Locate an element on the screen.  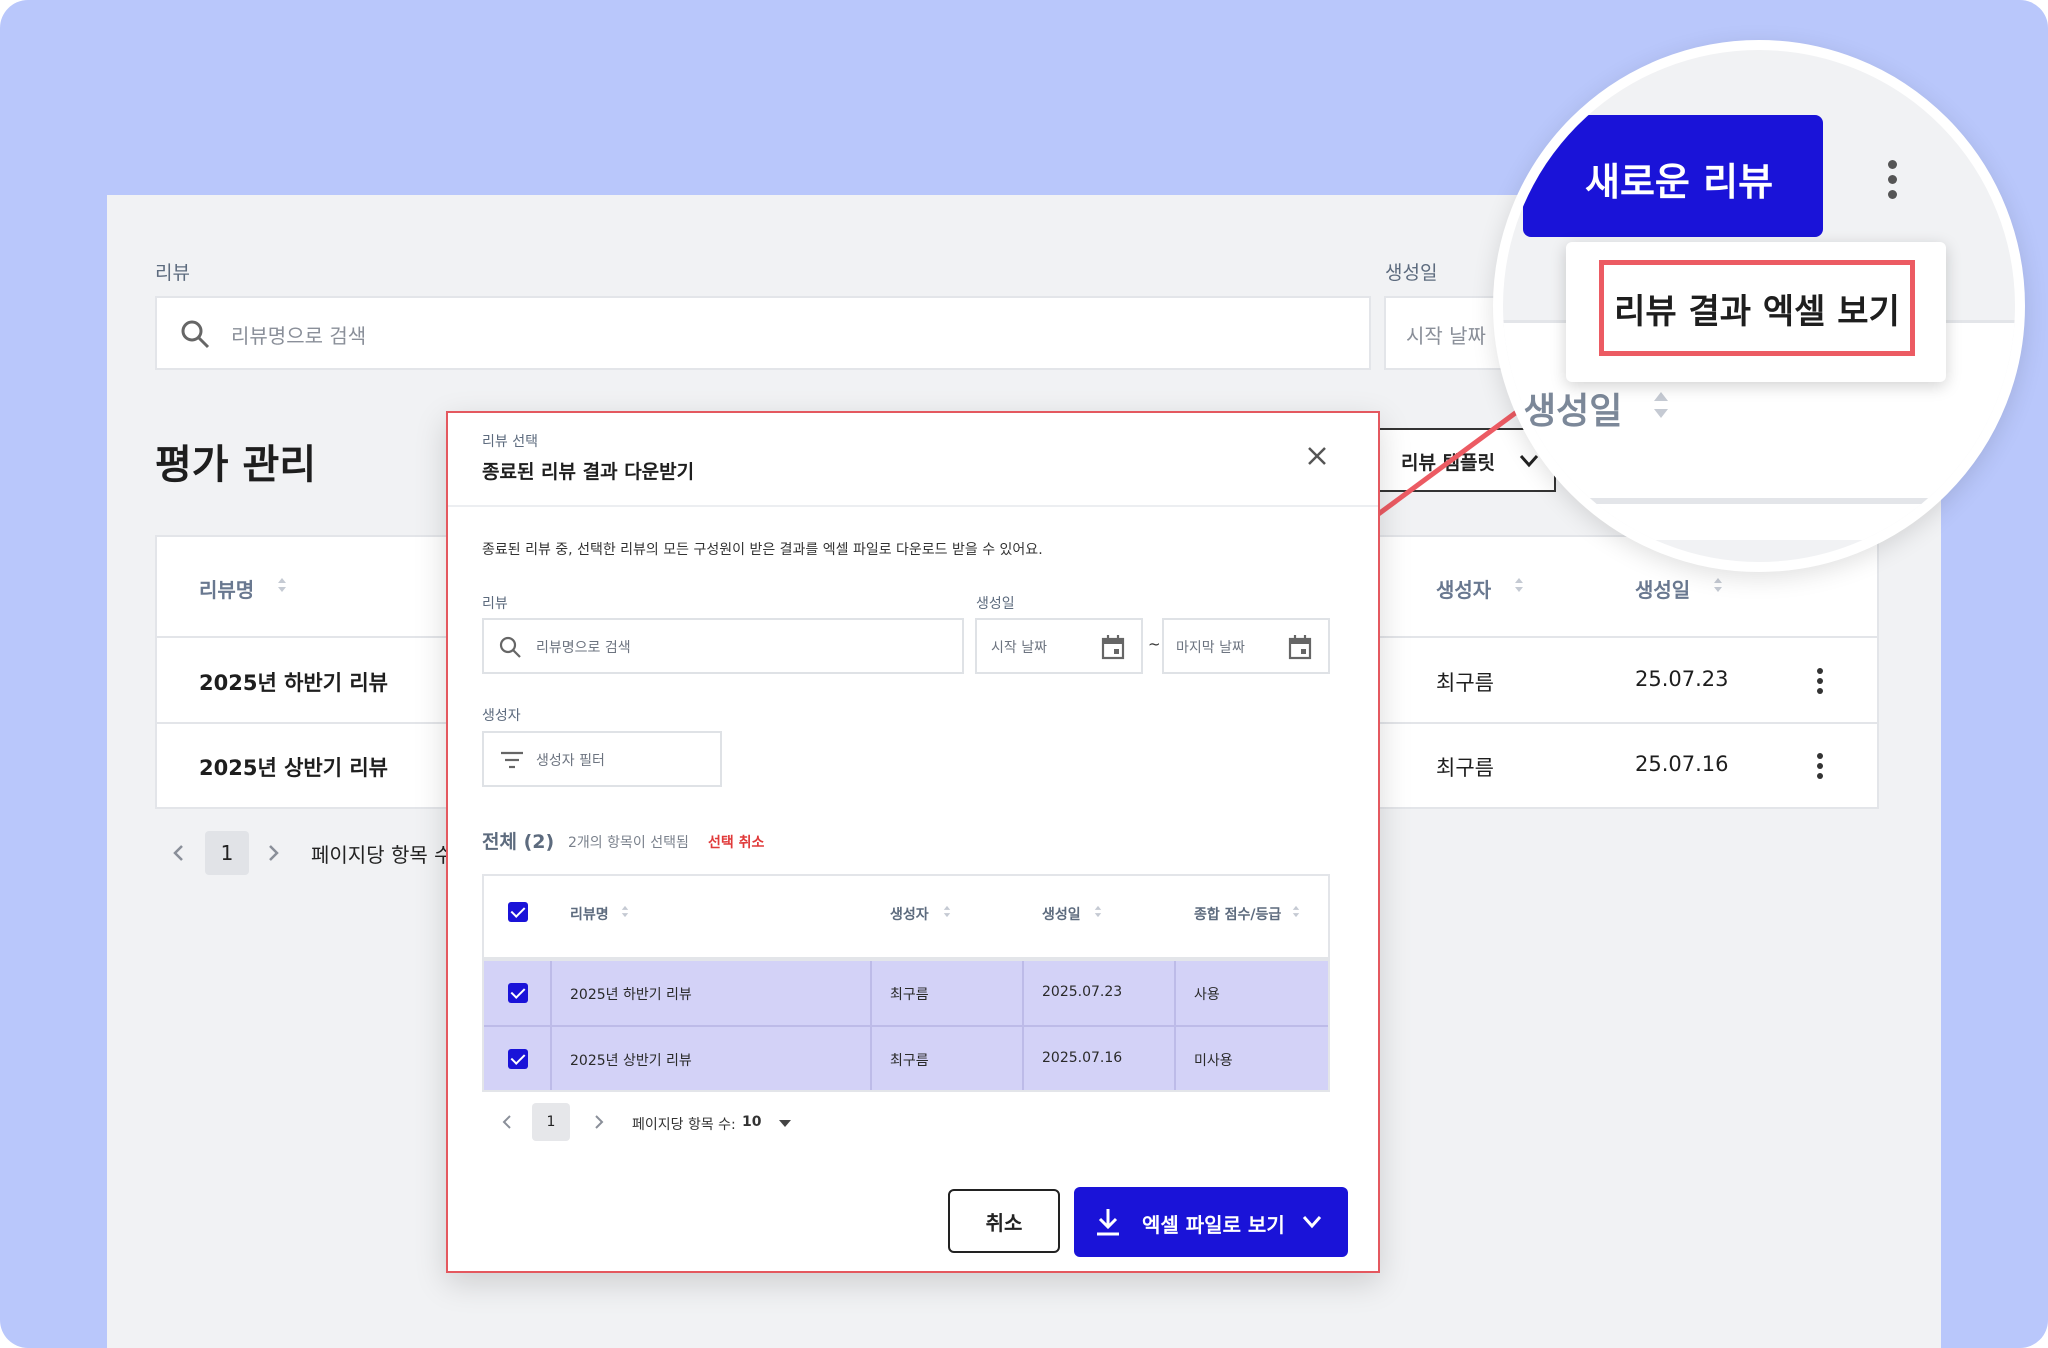
modal-row-created: 2025.07.16 is located at coordinates (1082, 1058).